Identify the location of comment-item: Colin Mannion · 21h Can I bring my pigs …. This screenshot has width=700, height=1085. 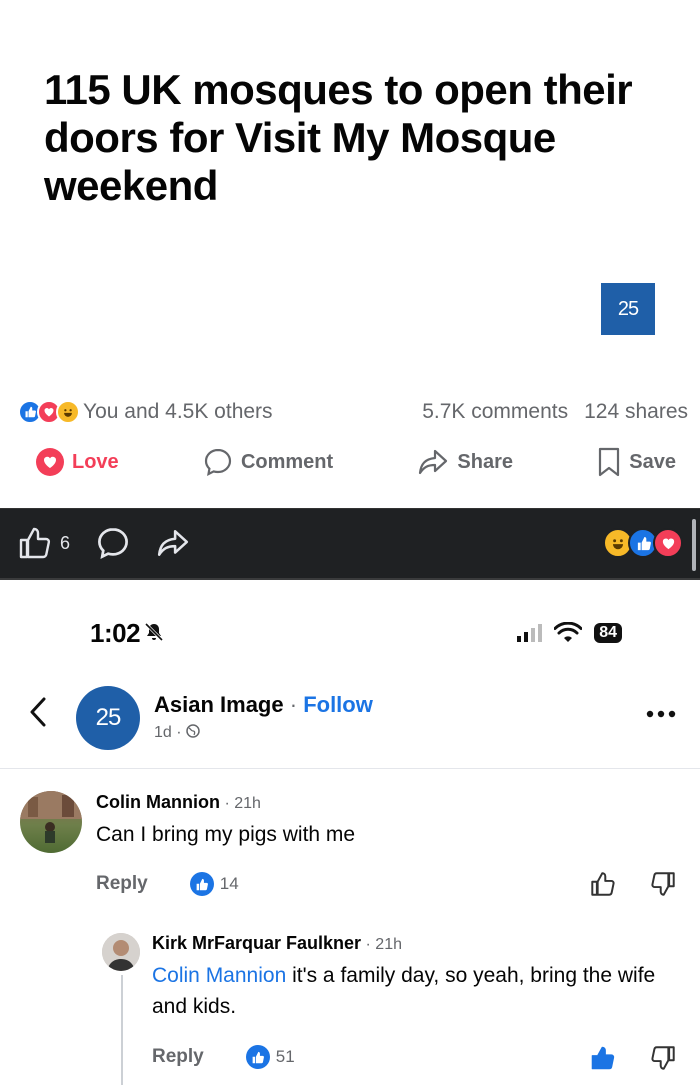
(350, 840).